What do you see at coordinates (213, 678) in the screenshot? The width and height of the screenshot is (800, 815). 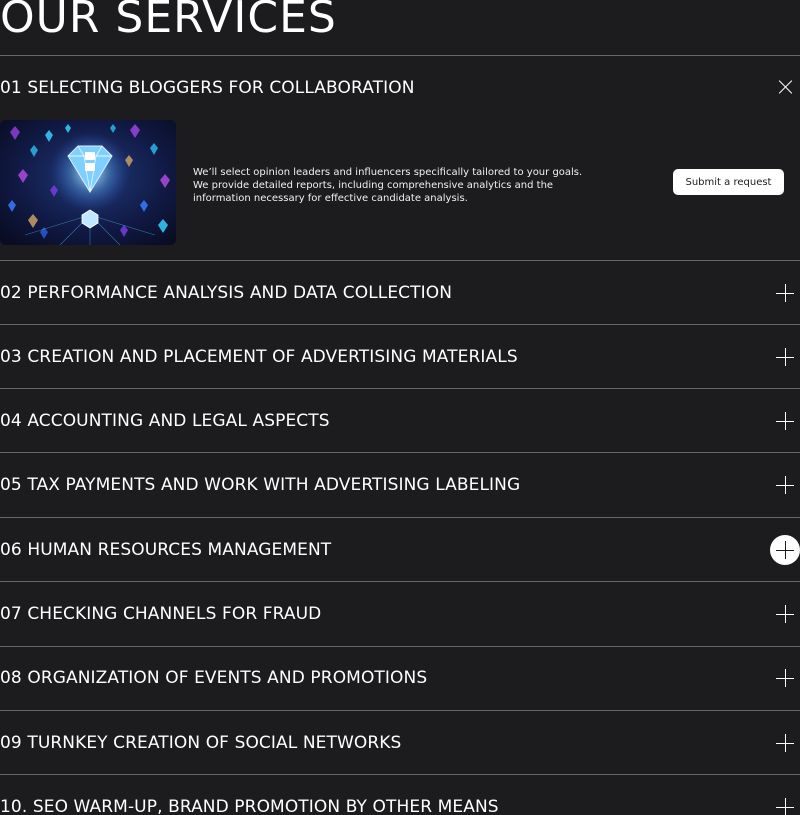 I see `service-title: 08 ORGANIZATION OF EVENTS AND PROMOTIONS` at bounding box center [213, 678].